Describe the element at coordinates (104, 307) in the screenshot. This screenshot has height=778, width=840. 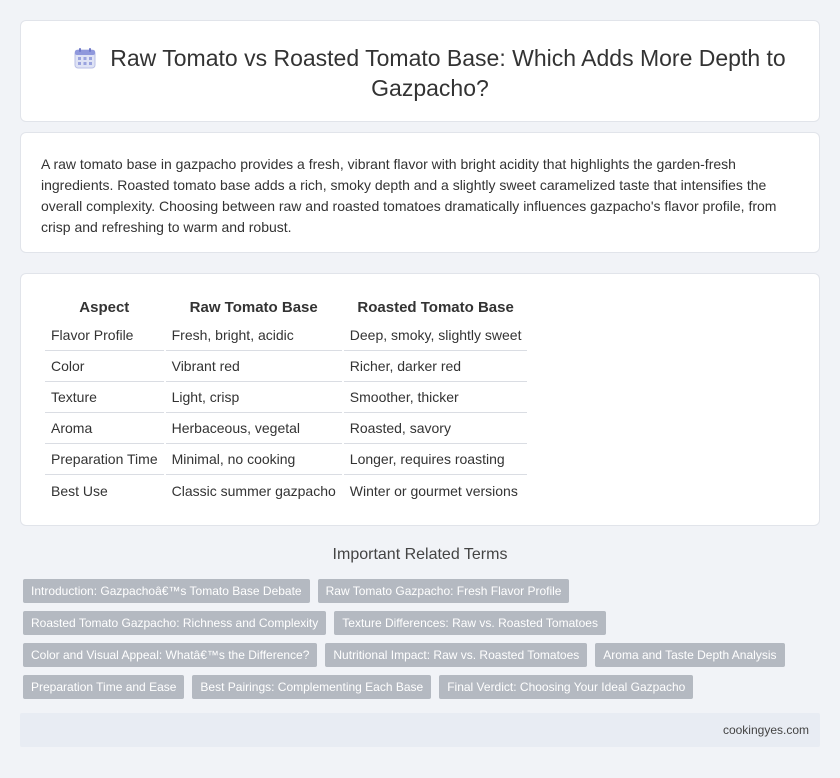
I see `column-header-aspect: Aspect` at that location.